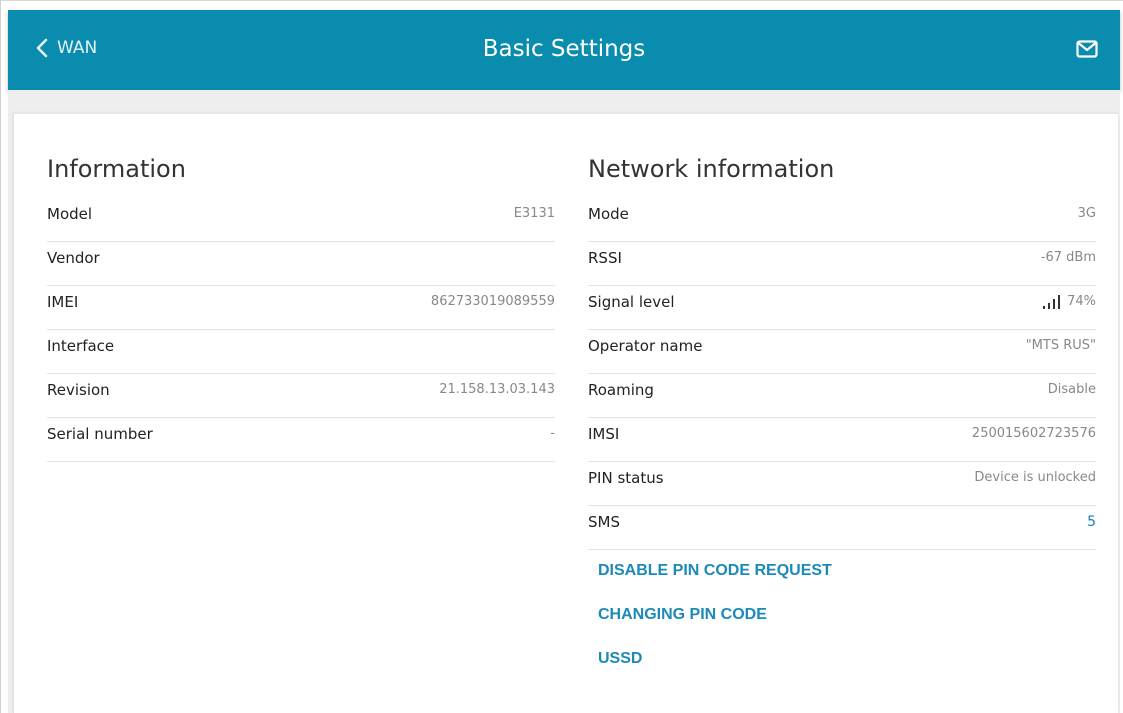 This screenshot has height=713, width=1123. I want to click on frame-border-top, so click(561, 0).